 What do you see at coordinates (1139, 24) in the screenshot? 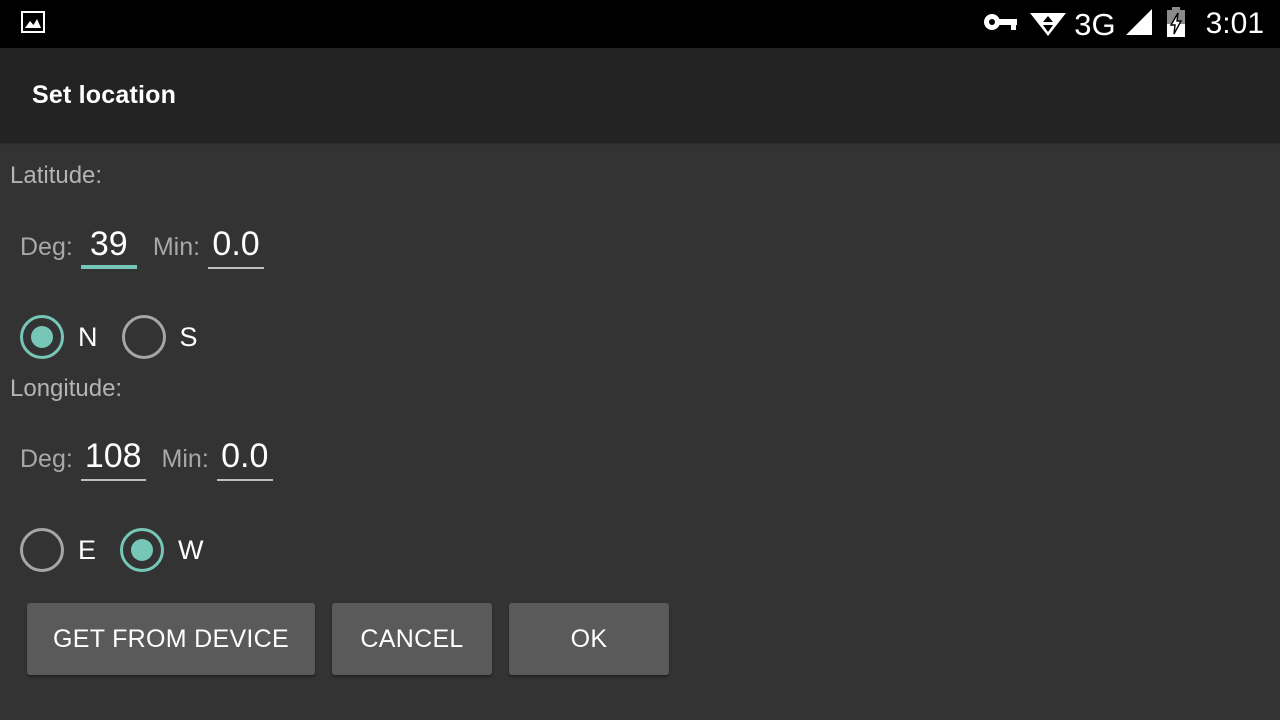
I see `signal-cellular-icon` at bounding box center [1139, 24].